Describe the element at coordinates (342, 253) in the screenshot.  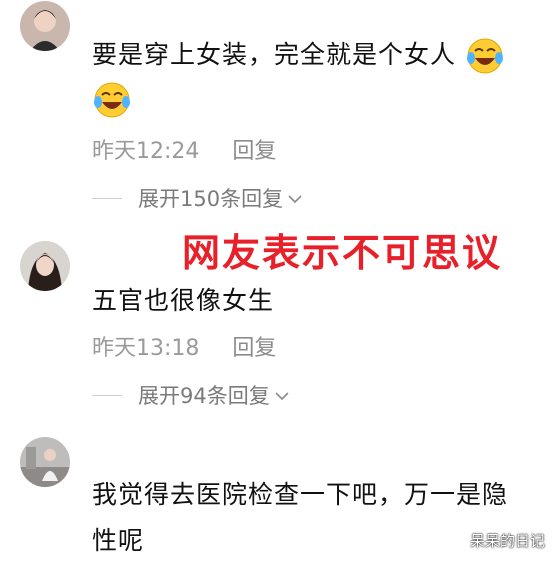
I see `overlay-caption: 网友表示不可思议` at that location.